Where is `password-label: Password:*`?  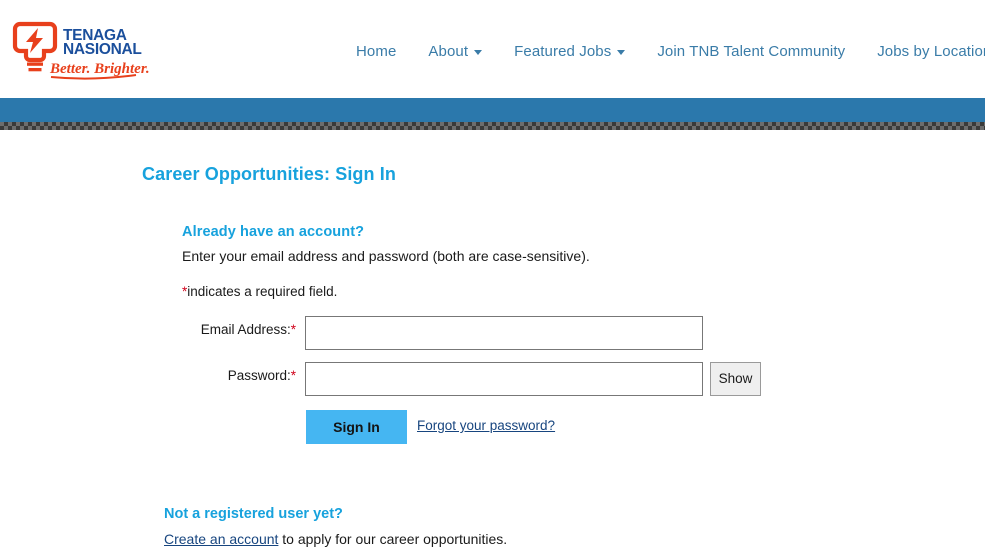 password-label: Password:* is located at coordinates (262, 375).